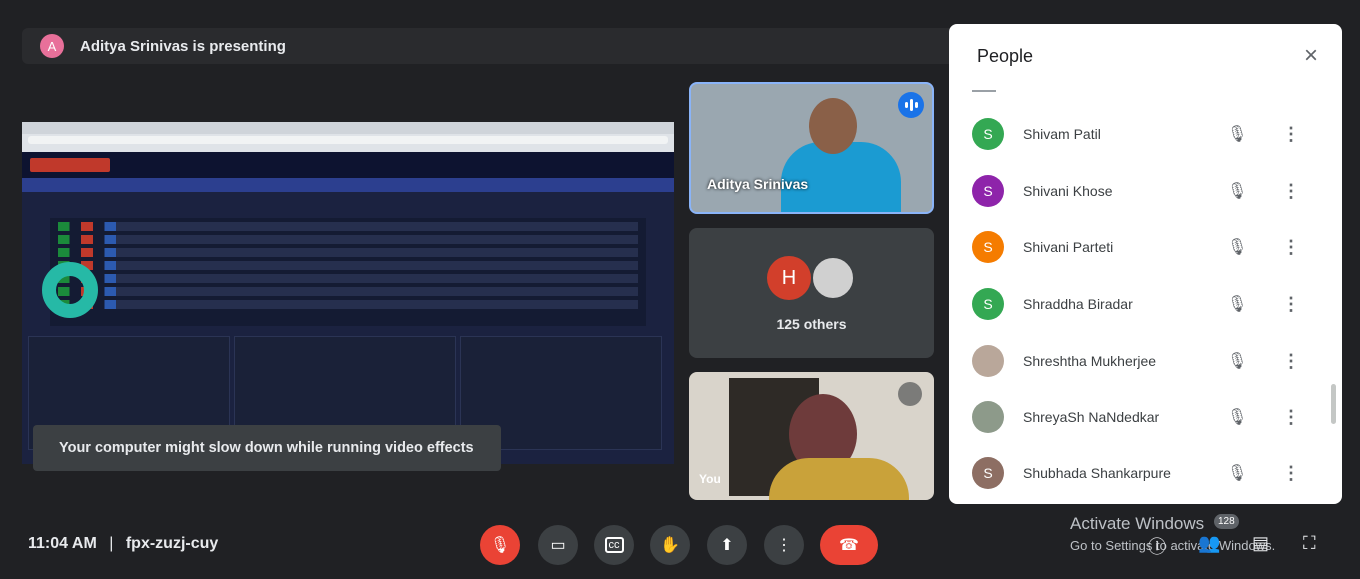 This screenshot has width=1360, height=579. I want to click on participant-row: S Shraddha Biradar 🎙 ⋮, so click(1145, 304).